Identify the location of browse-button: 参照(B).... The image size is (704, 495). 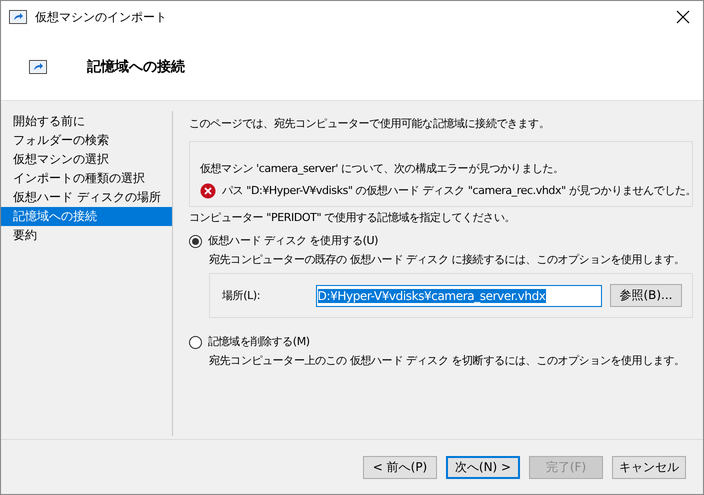
(646, 295).